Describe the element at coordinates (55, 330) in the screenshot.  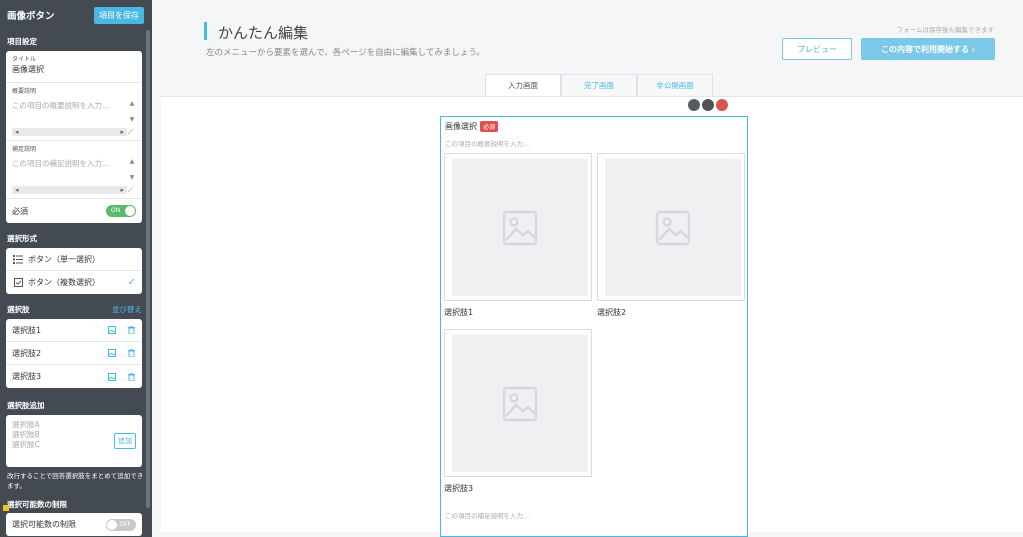
I see `option-label: 選択肢1` at that location.